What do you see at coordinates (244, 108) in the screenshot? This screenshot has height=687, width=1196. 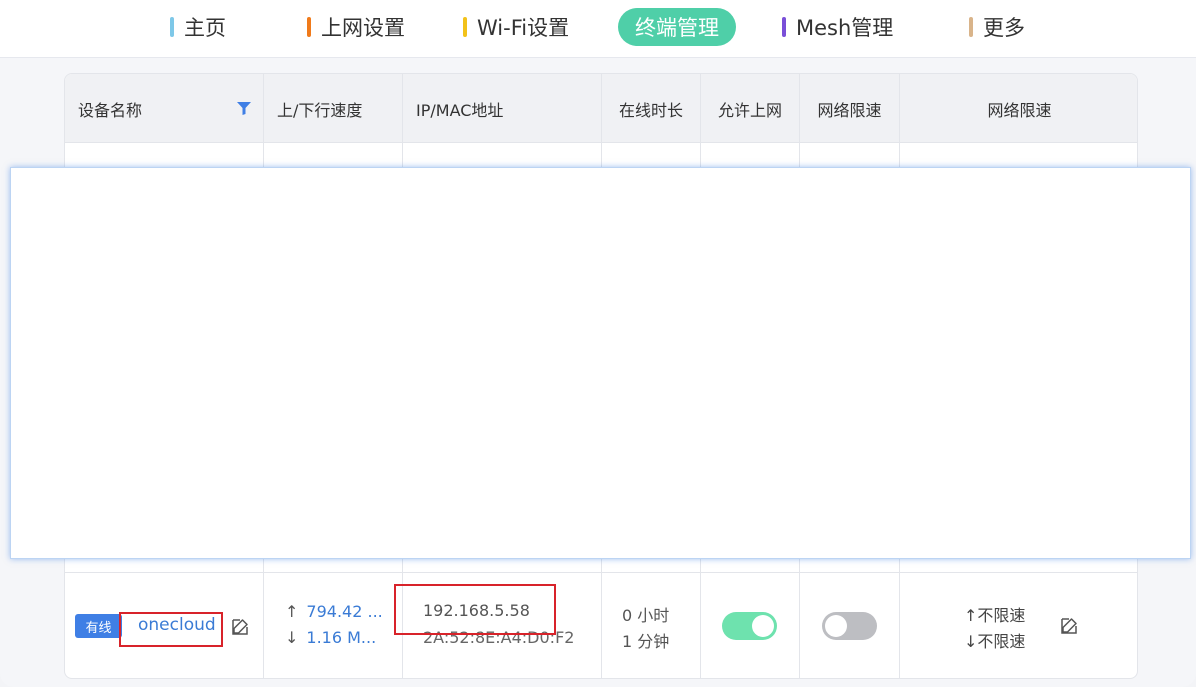 I see `filter-icon` at bounding box center [244, 108].